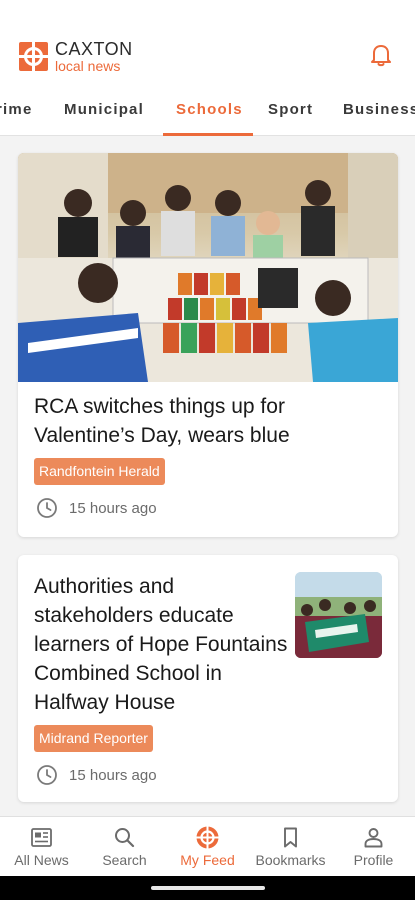 The height and width of the screenshot is (900, 415). Describe the element at coordinates (290, 109) in the screenshot. I see `tab-sport: Sport` at that location.